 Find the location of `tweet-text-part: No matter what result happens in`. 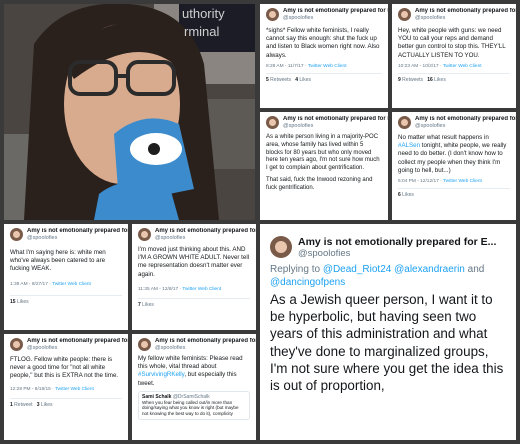

tweet-text-part: No matter what result happens in is located at coordinates (443, 137).